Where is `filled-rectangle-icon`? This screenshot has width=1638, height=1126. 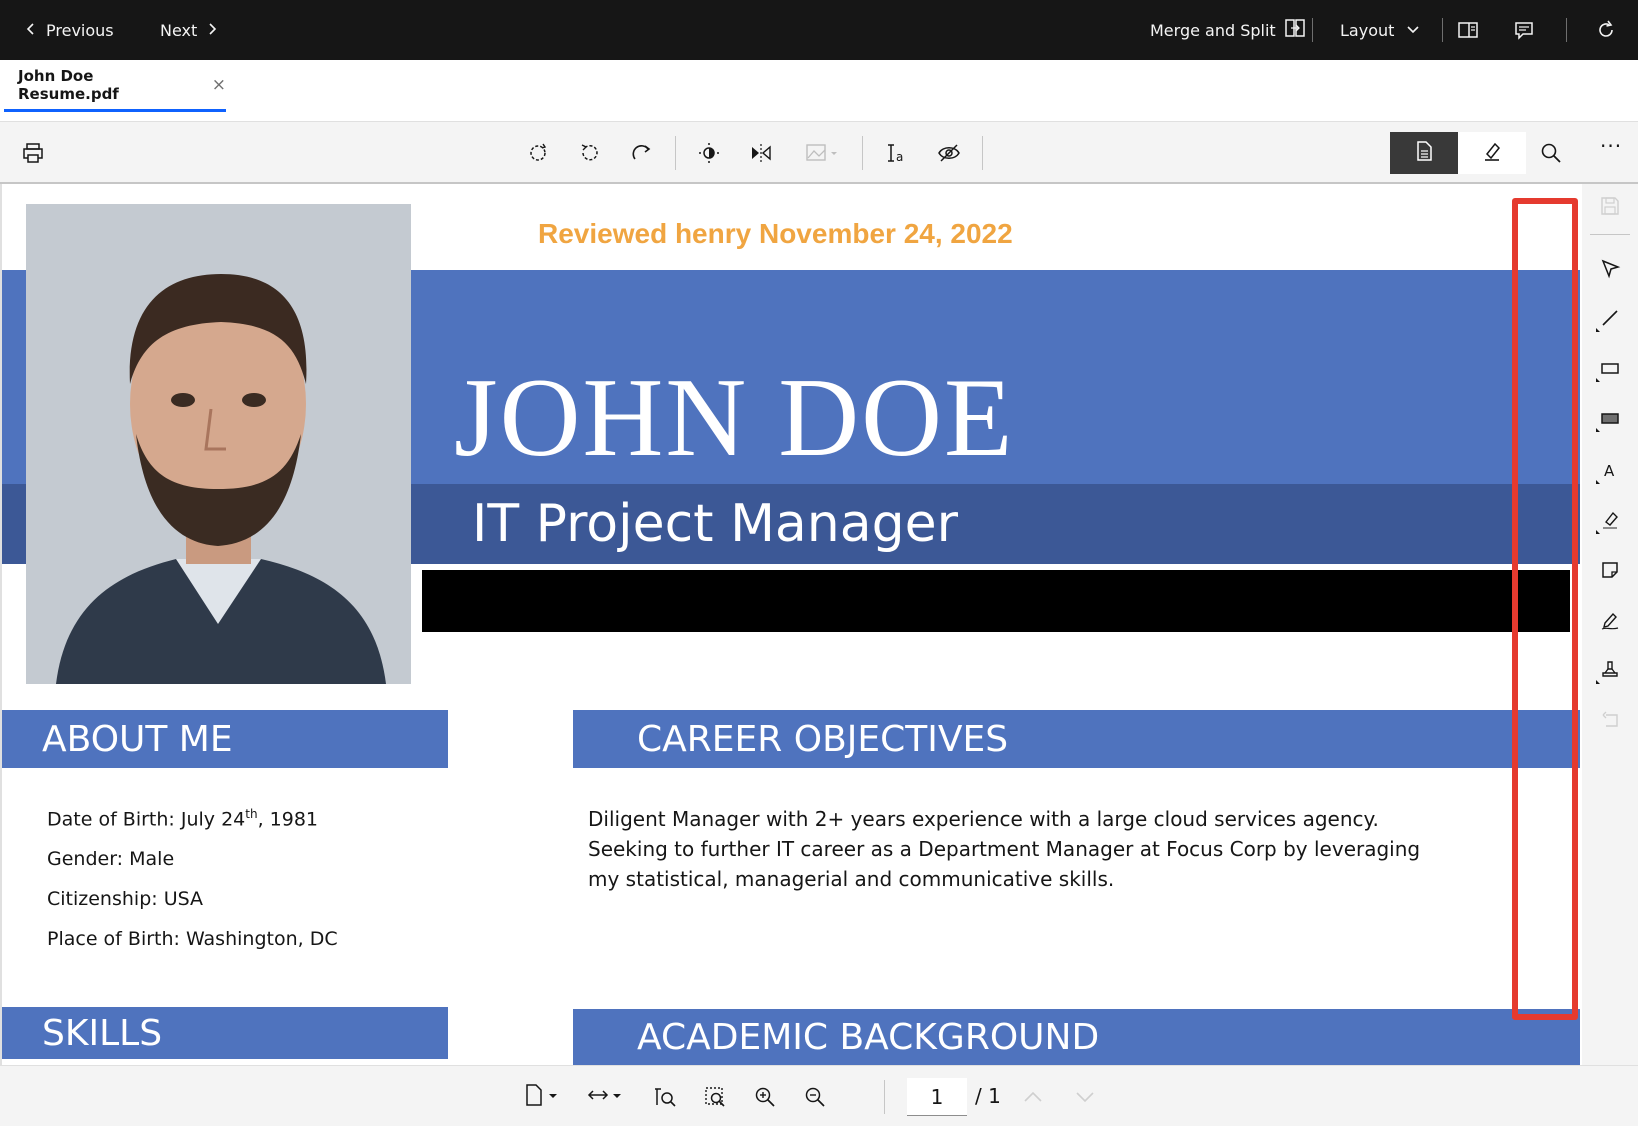 filled-rectangle-icon is located at coordinates (1610, 418).